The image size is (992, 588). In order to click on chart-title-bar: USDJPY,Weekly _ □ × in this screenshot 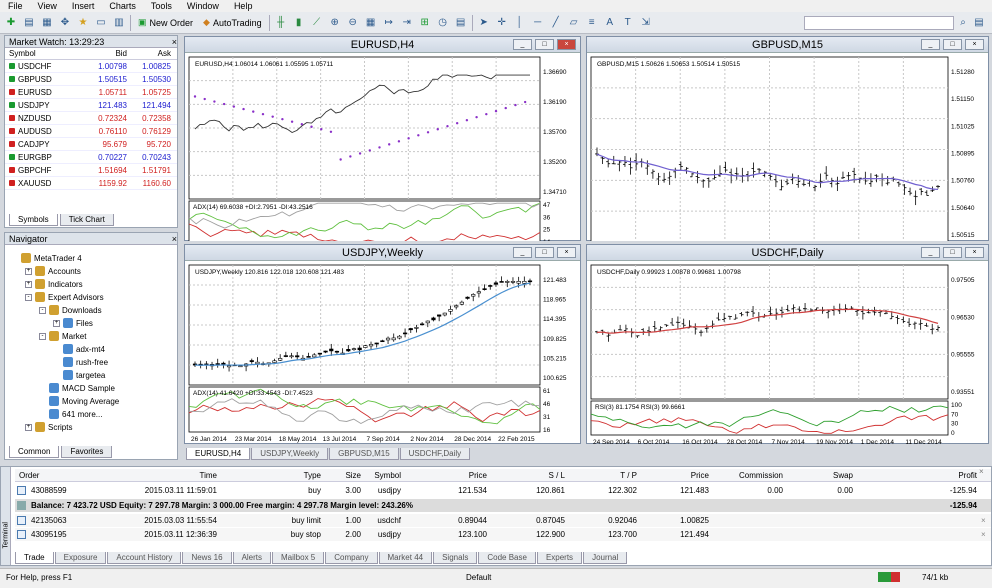, I will do `click(382, 253)`.